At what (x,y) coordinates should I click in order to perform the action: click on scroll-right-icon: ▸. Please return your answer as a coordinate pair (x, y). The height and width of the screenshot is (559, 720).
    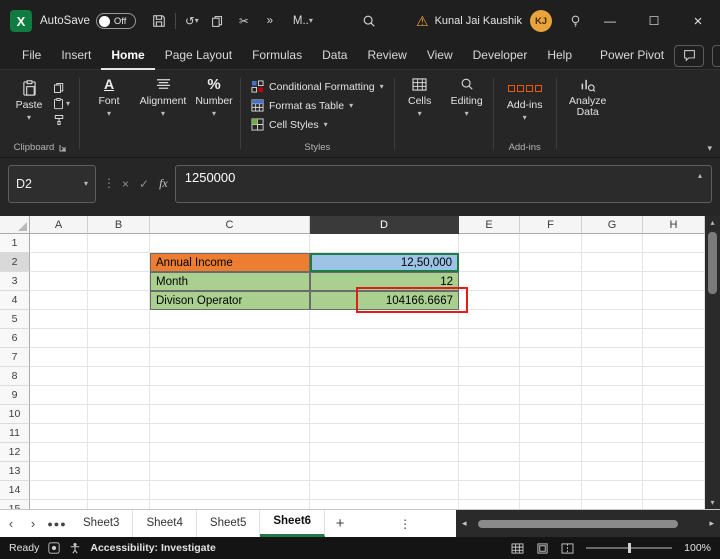
    Looking at the image, I should click on (711, 524).